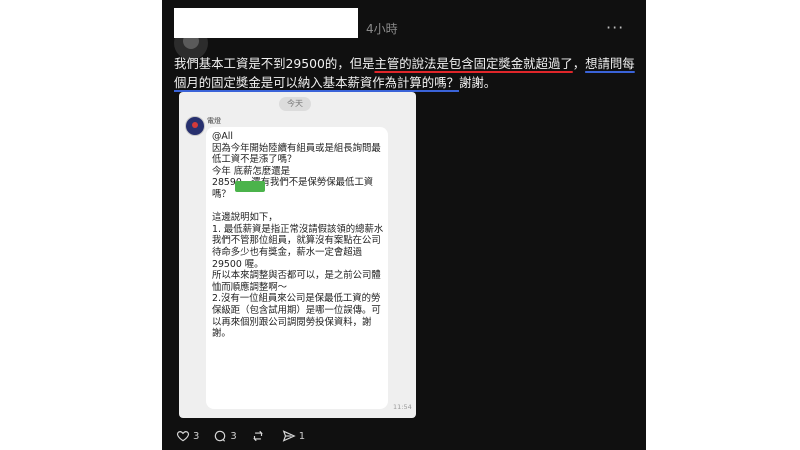  I want to click on repost-icon, so click(257, 436).